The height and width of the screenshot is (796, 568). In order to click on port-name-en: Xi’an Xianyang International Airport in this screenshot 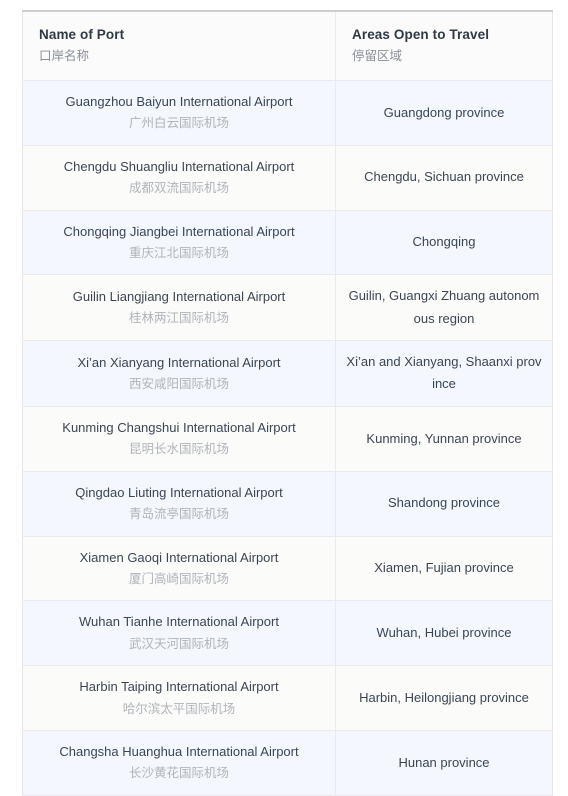, I will do `click(179, 362)`.